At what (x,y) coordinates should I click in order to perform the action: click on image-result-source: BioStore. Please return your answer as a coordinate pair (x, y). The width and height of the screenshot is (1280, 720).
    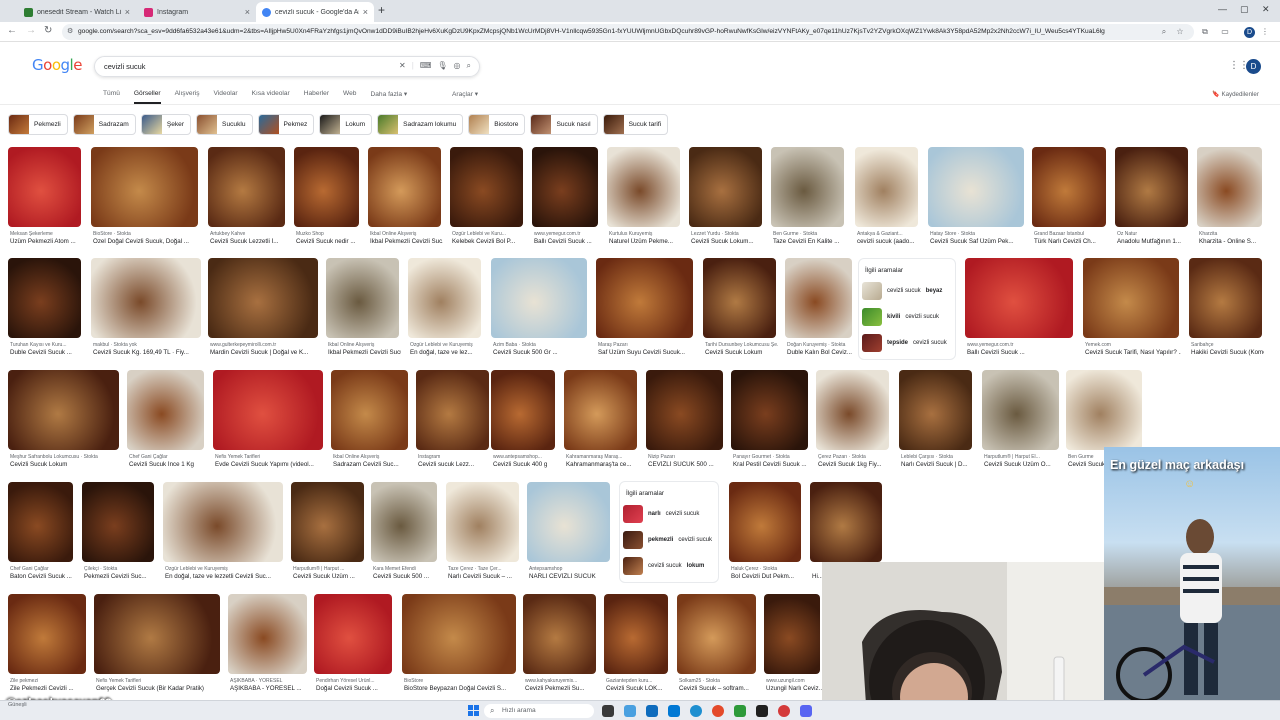
    Looking at the image, I should click on (461, 681).